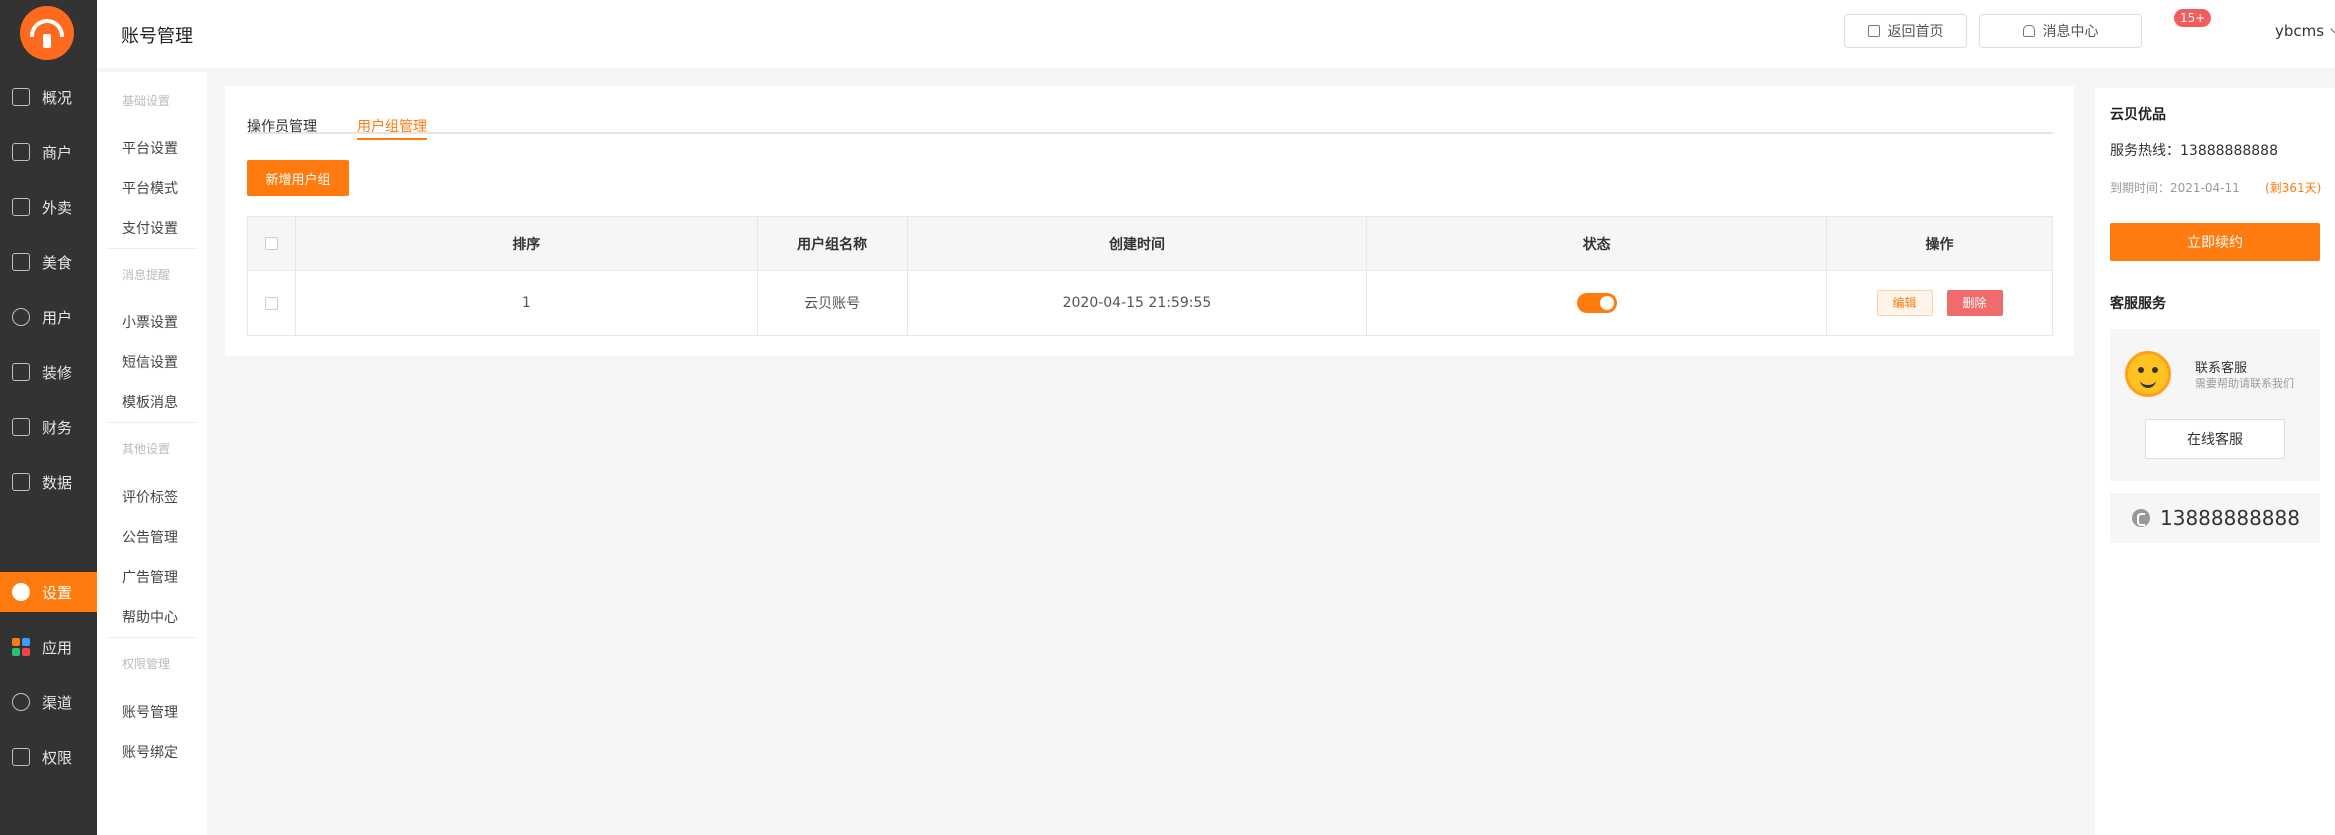  Describe the element at coordinates (2293, 188) in the screenshot. I see `remaining-days: (剩361天)` at that location.